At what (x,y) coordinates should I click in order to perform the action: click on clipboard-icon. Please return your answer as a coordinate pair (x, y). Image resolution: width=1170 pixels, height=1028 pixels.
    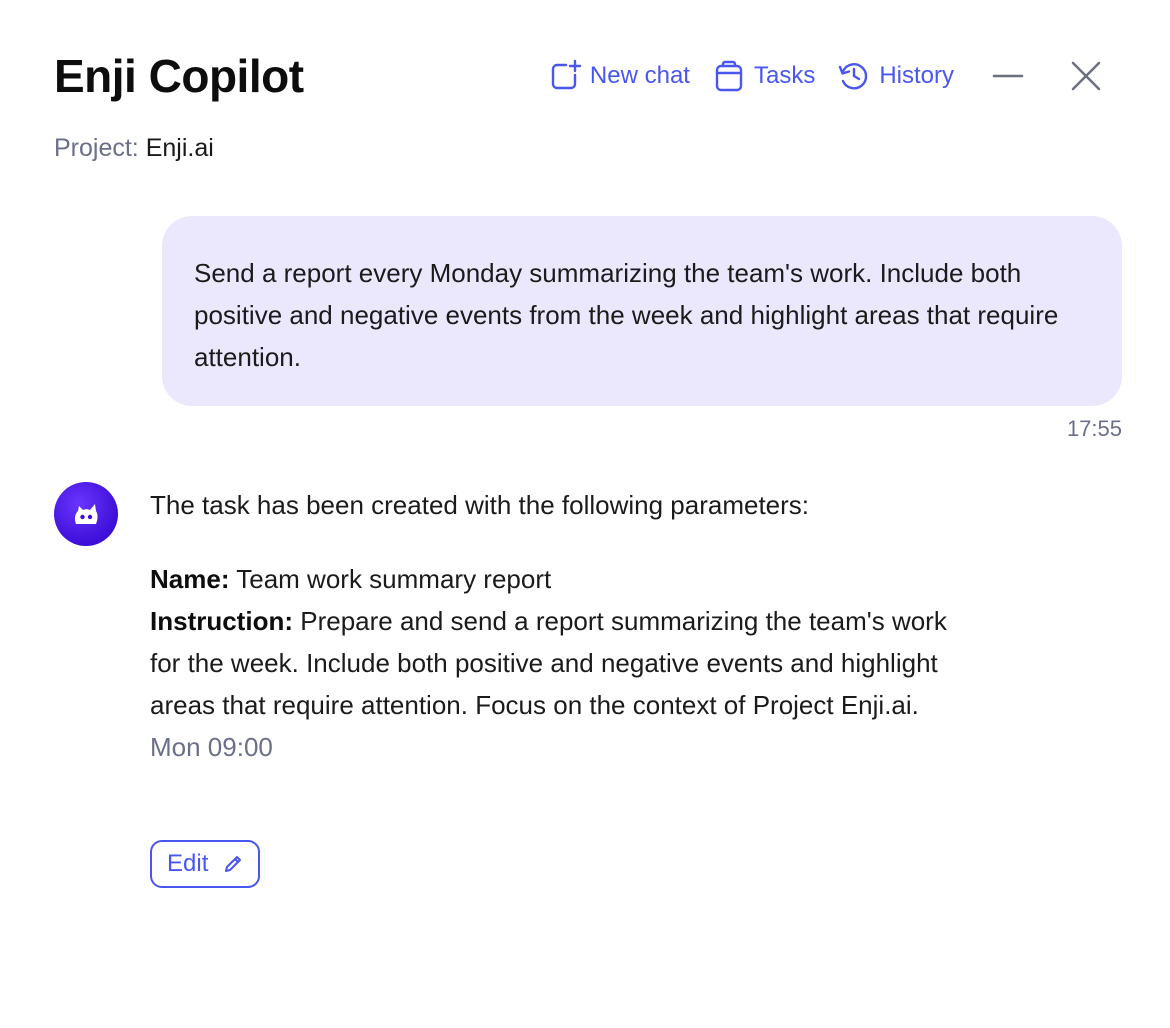
    Looking at the image, I should click on (729, 76).